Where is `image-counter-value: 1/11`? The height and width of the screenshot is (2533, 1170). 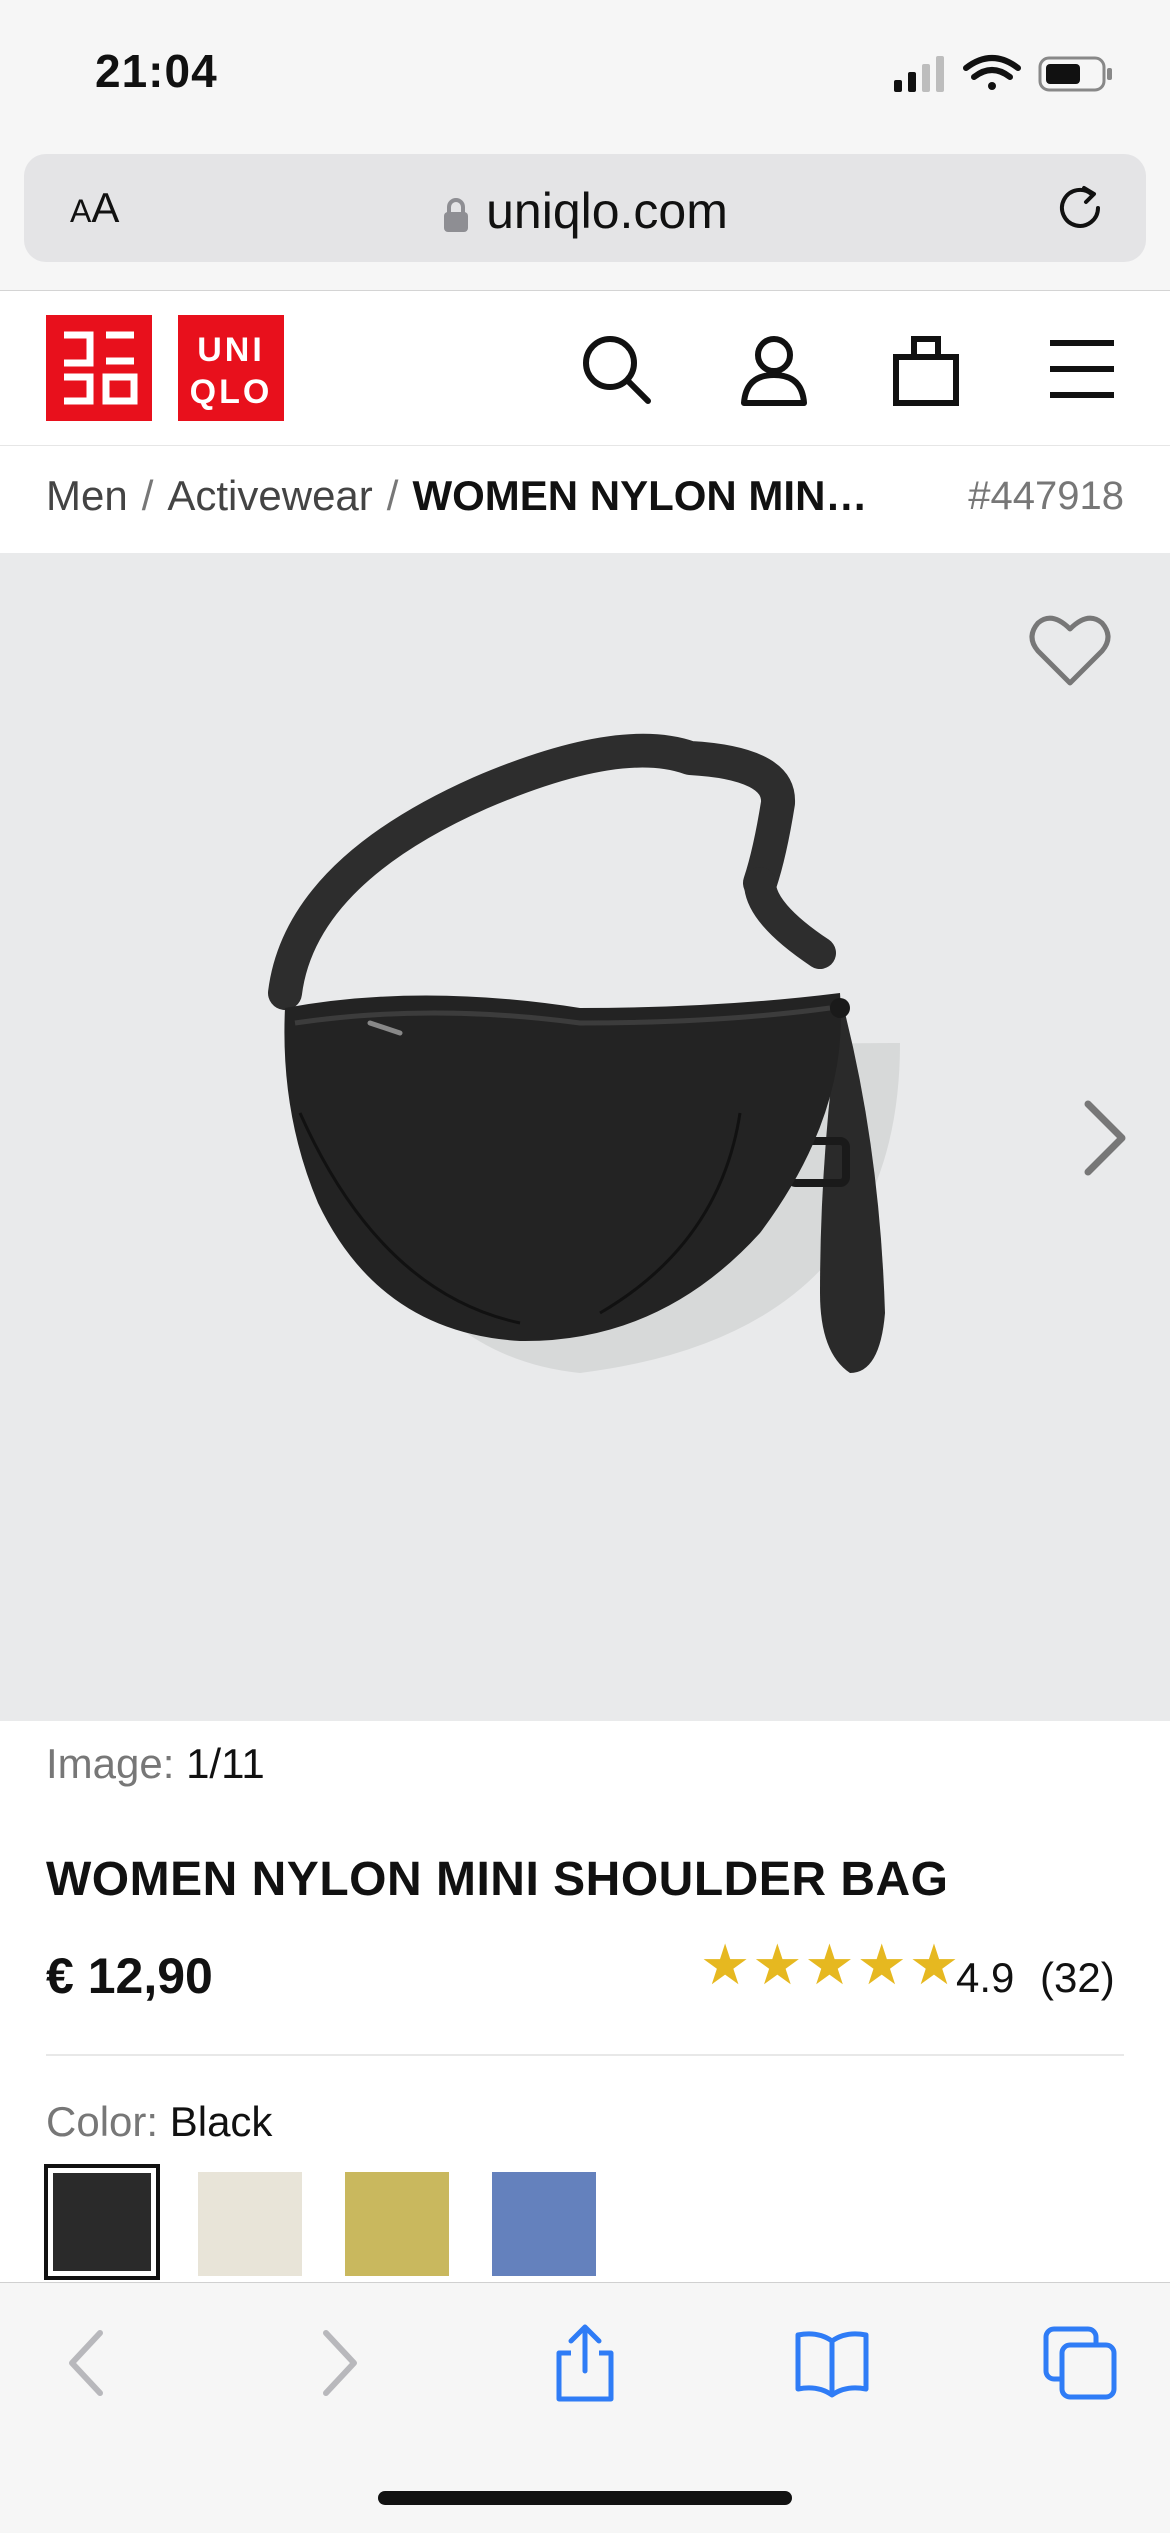
image-counter-value: 1/11 is located at coordinates (225, 1763).